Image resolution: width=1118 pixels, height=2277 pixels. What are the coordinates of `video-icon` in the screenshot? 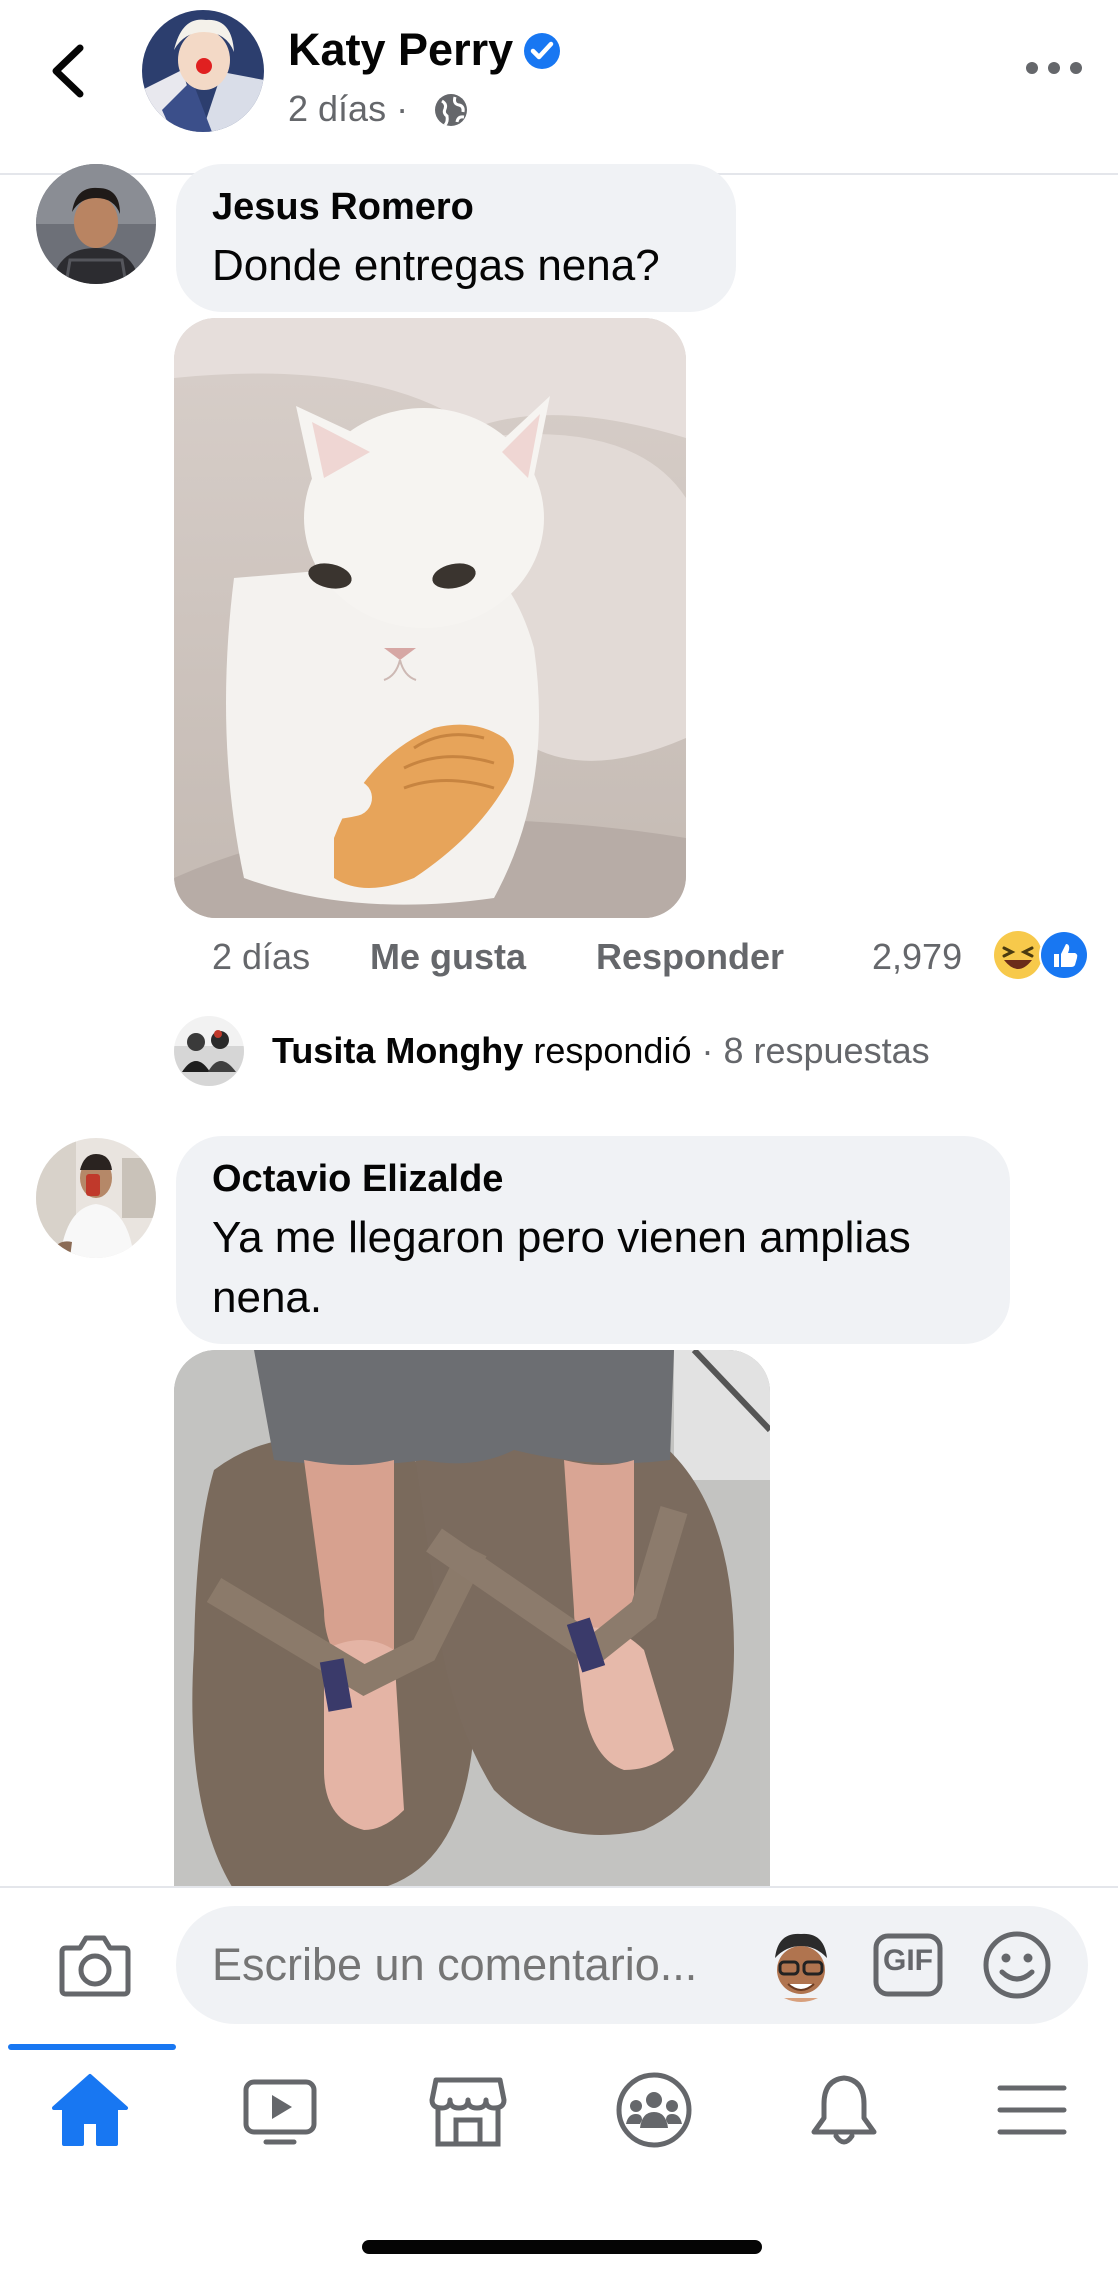 It's located at (280, 2112).